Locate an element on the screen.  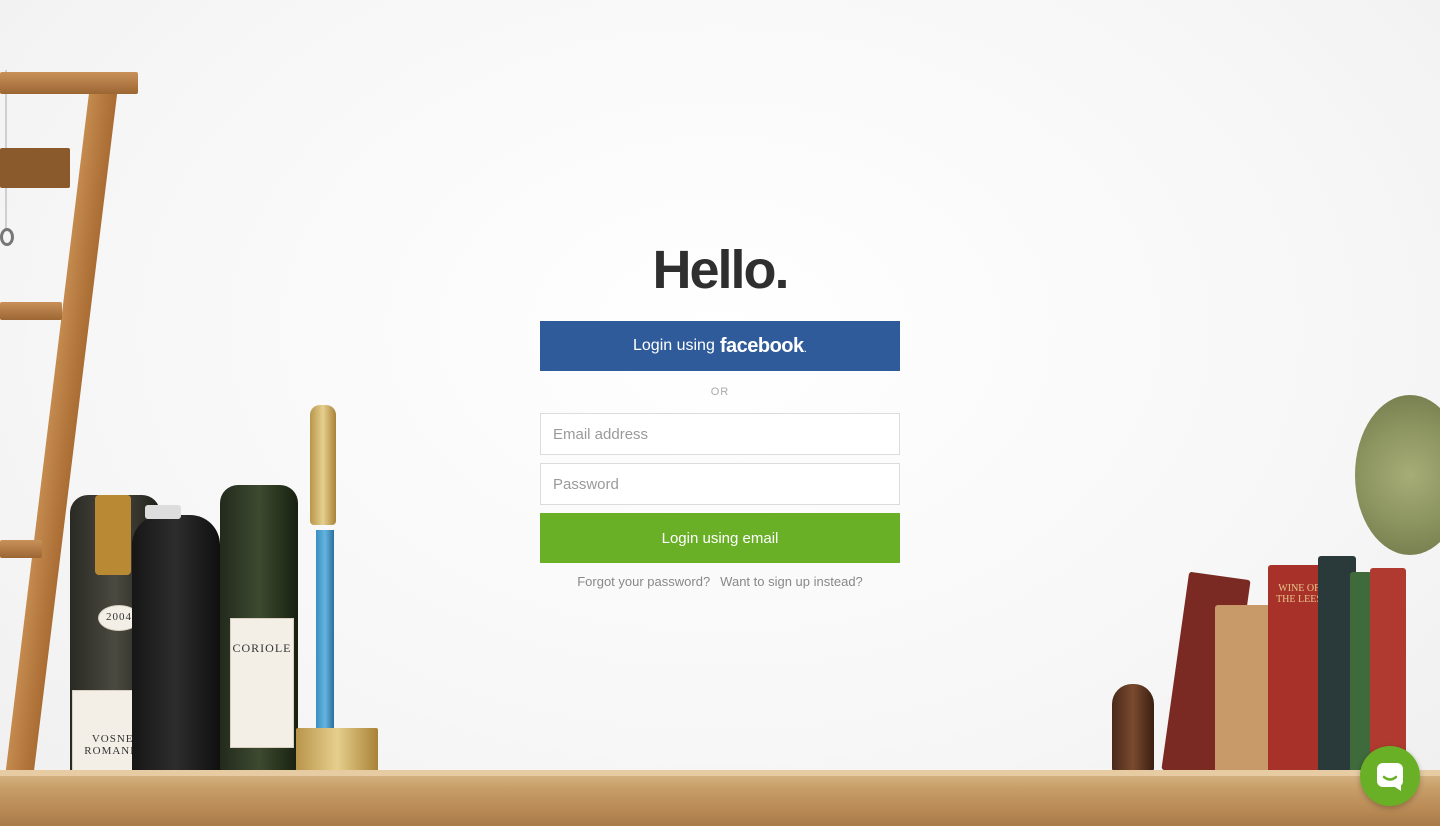
coffee-tamper is located at coordinates (1133, 729).